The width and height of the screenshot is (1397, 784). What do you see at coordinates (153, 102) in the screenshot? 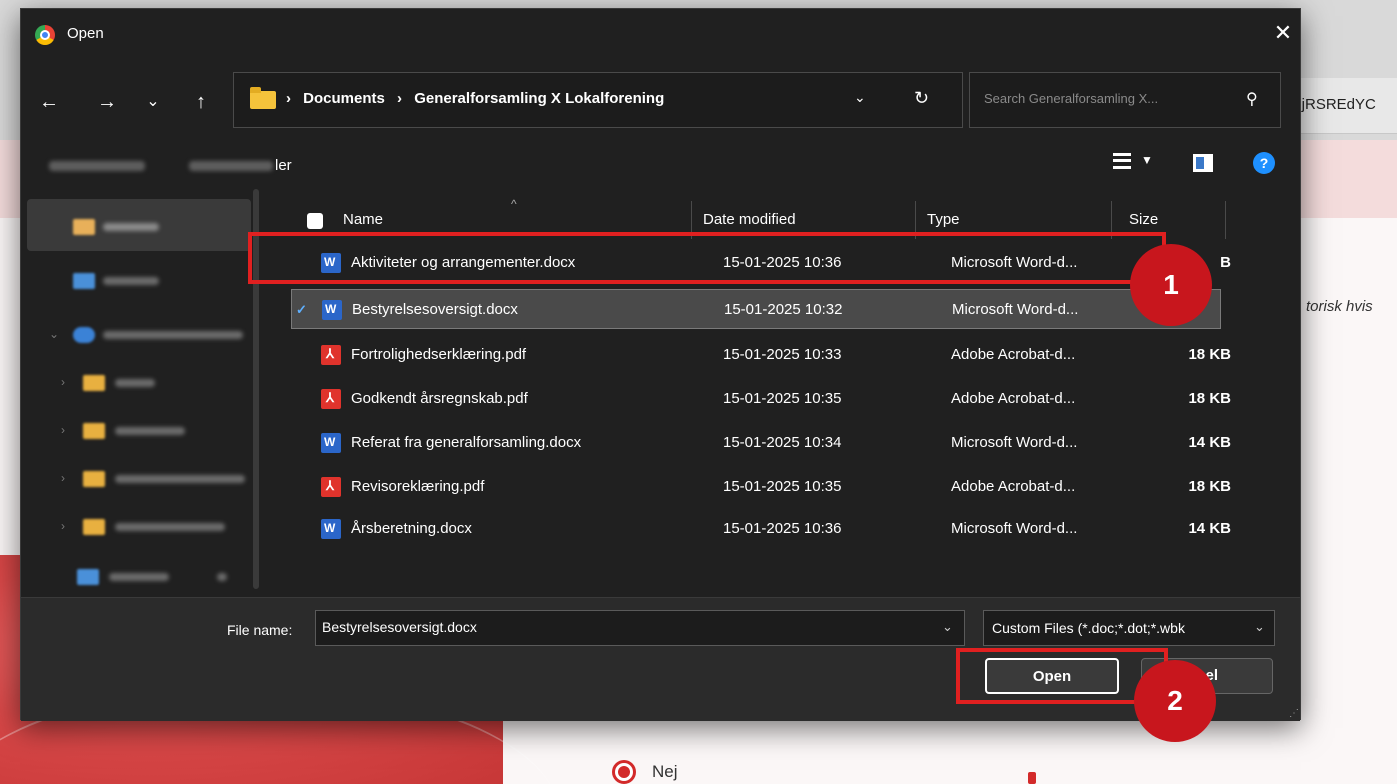
I see `recent-locations-icon: ⌄` at bounding box center [153, 102].